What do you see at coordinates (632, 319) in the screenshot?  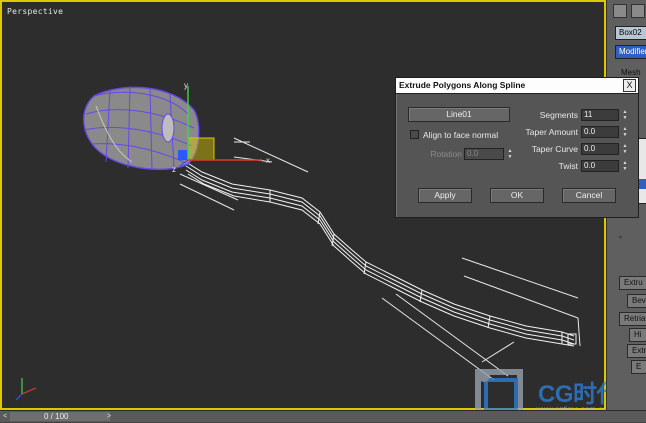 I see `retriangulate-button: Retriar` at bounding box center [632, 319].